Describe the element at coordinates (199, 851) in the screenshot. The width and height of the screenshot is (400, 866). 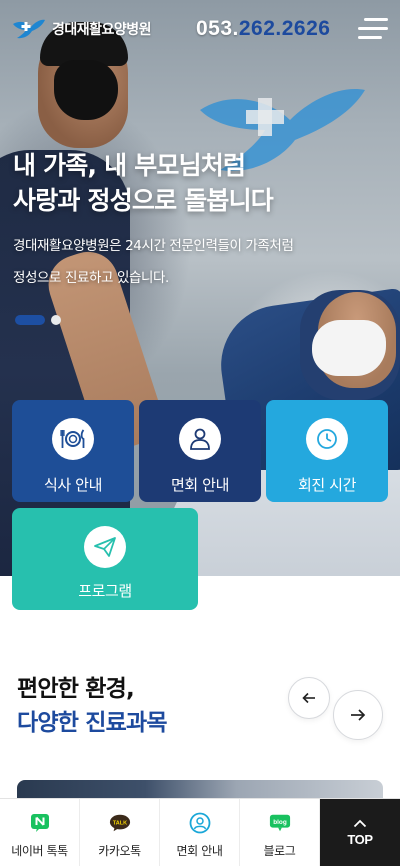
I see `bottom-item-label: 면회 안내` at that location.